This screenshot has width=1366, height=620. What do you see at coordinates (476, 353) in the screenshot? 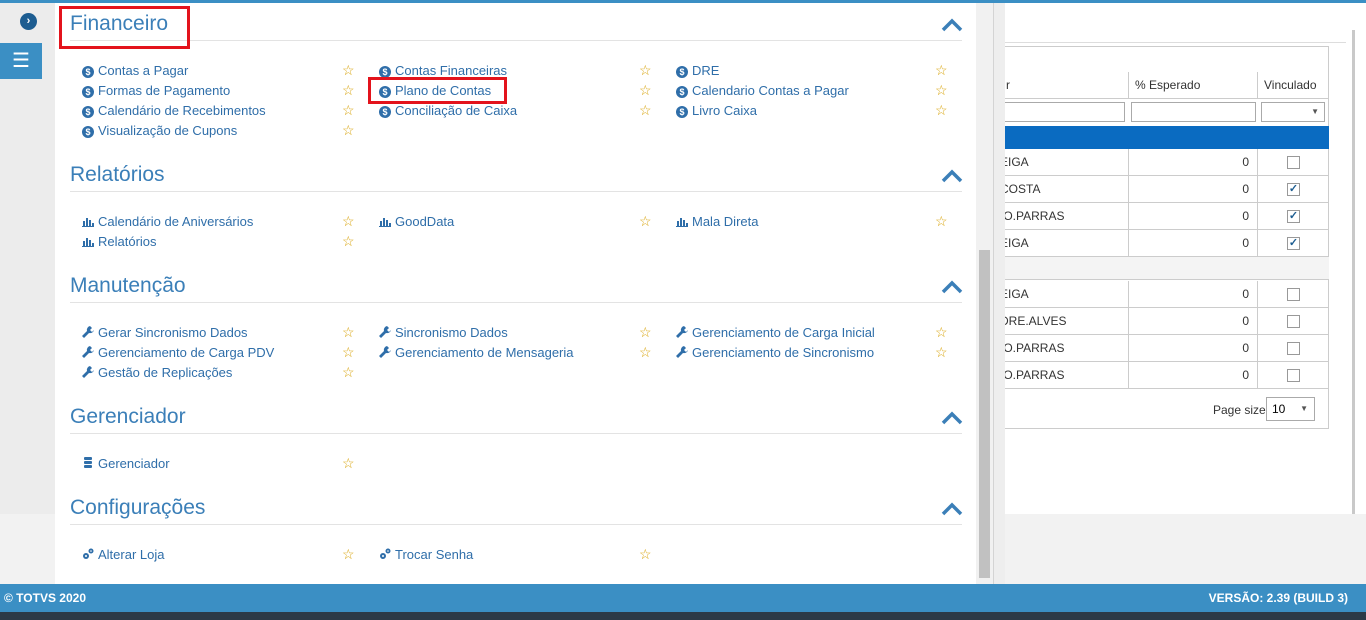
I see `menu-item-gerenciamento-de-mensageria: Gerenciamento de Mensageria` at bounding box center [476, 353].